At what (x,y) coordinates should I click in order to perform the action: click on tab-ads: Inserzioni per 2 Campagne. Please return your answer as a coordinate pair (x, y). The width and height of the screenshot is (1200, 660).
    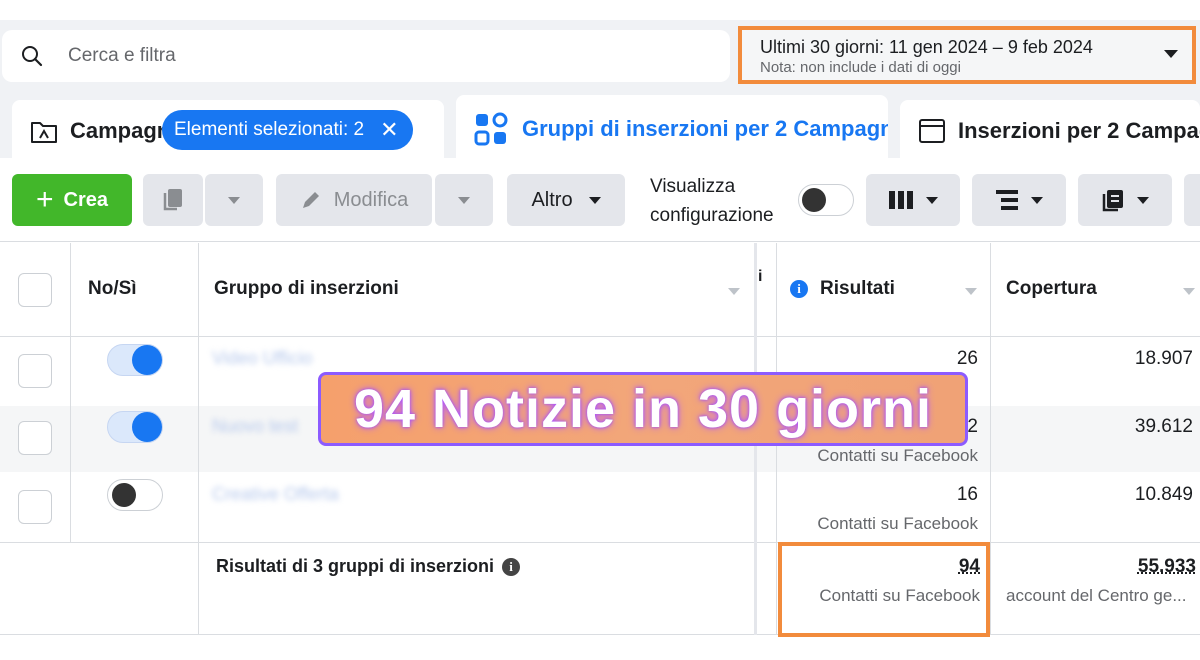
    Looking at the image, I should click on (1050, 131).